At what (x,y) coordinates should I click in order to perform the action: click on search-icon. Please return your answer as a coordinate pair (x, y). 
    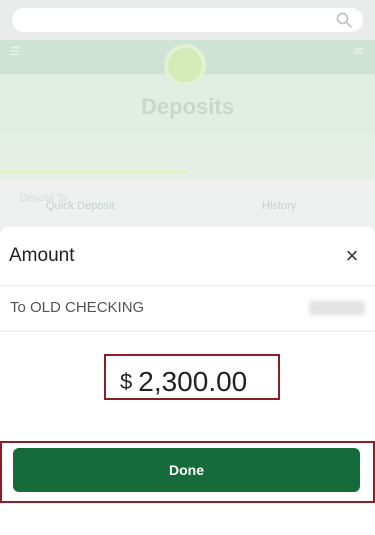
    Looking at the image, I should click on (344, 20).